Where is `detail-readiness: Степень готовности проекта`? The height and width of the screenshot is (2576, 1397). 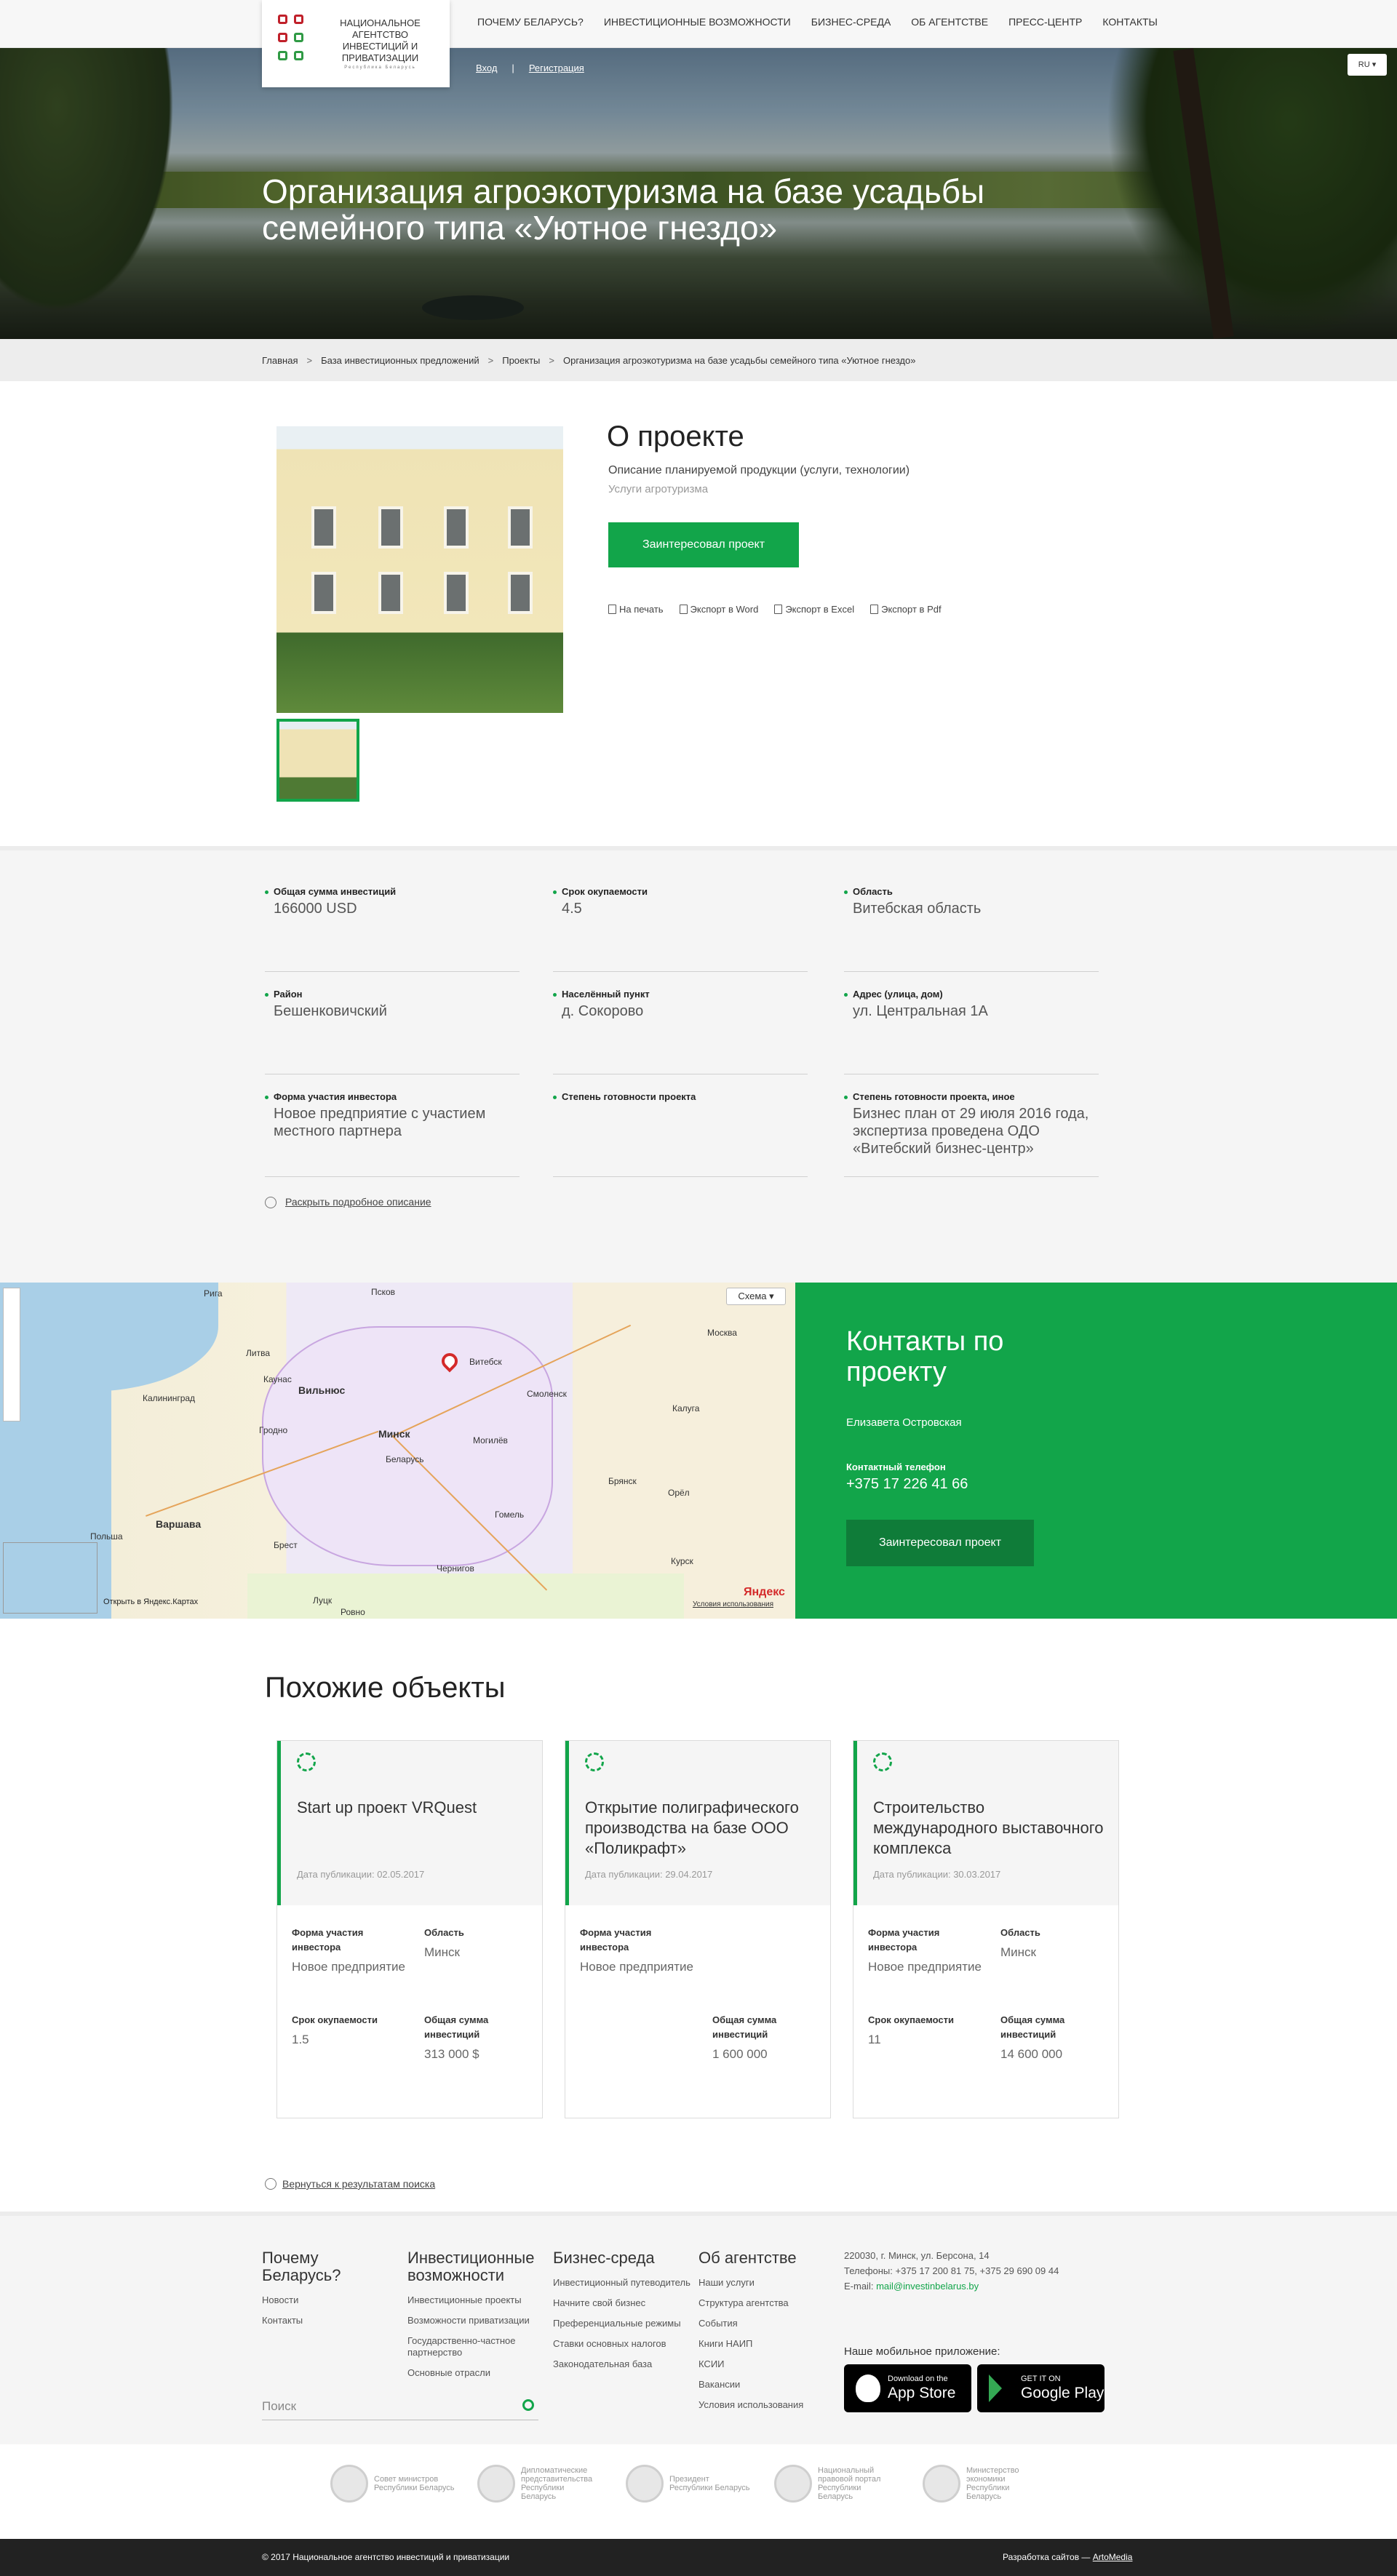 detail-readiness: Степень готовности проекта is located at coordinates (681, 1134).